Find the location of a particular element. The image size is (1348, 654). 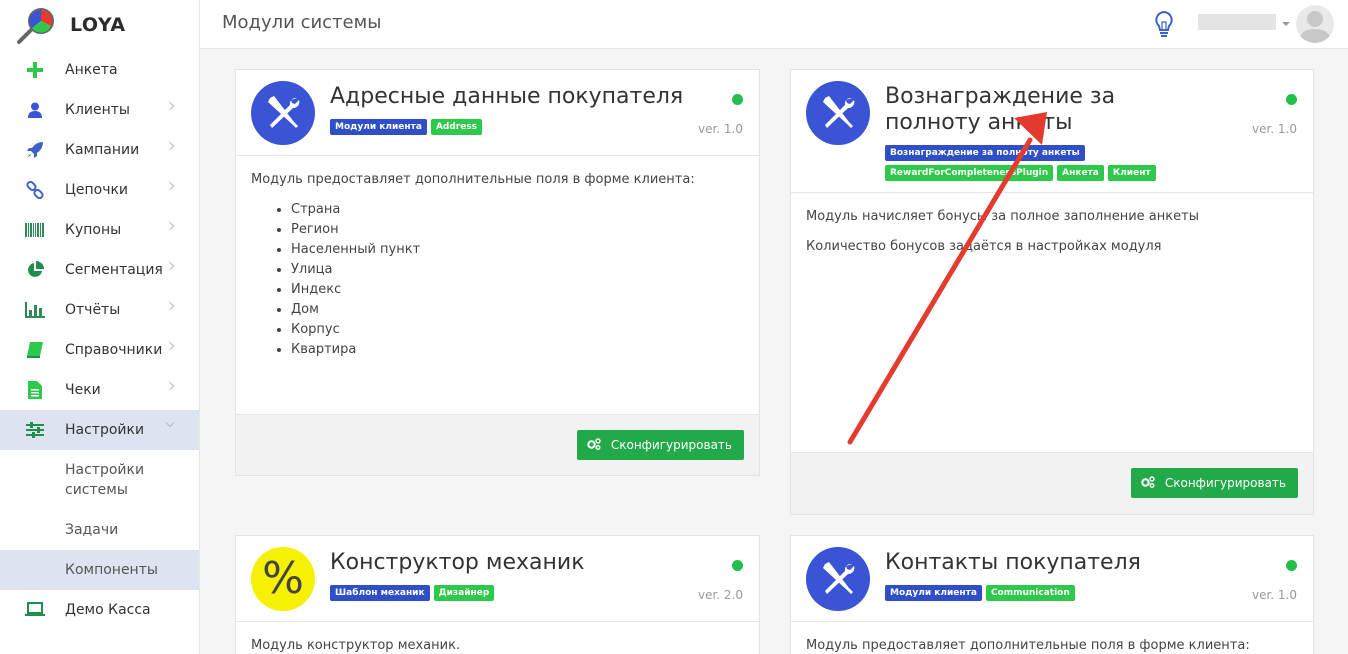

sidebar-item-label: Справочники is located at coordinates (114, 350).